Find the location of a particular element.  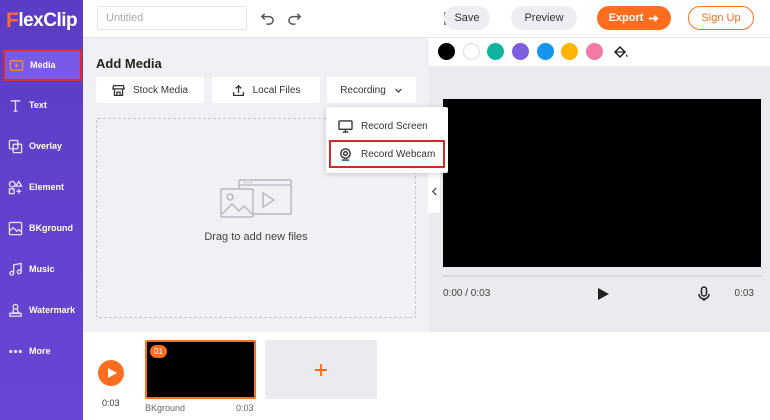

sidebar-item-watermark: Watermark is located at coordinates (41, 310).